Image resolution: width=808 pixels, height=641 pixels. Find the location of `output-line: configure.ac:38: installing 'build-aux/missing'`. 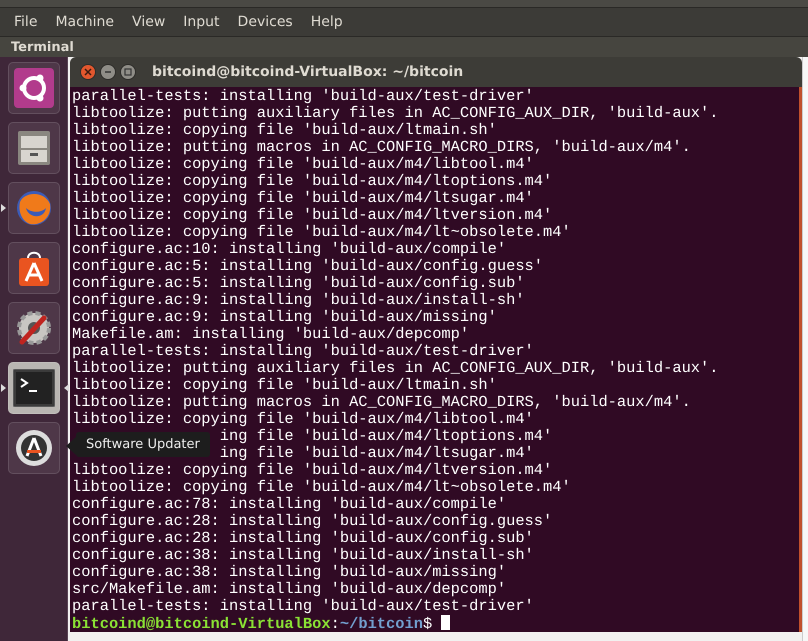

output-line: configure.ac:38: installing 'build-aux/missing' is located at coordinates (290, 572).